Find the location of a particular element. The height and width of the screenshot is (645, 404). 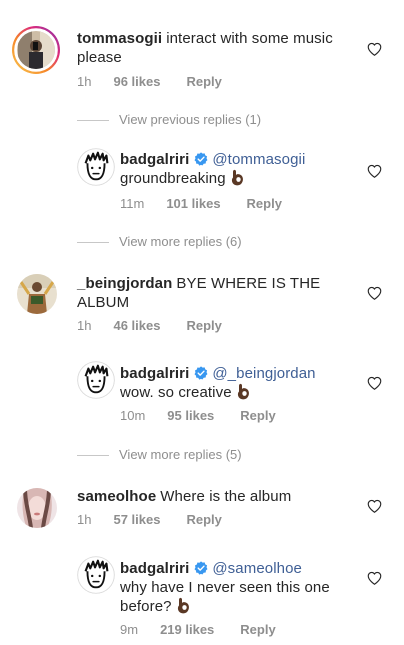

mention-link: @tommasogii is located at coordinates (258, 159).